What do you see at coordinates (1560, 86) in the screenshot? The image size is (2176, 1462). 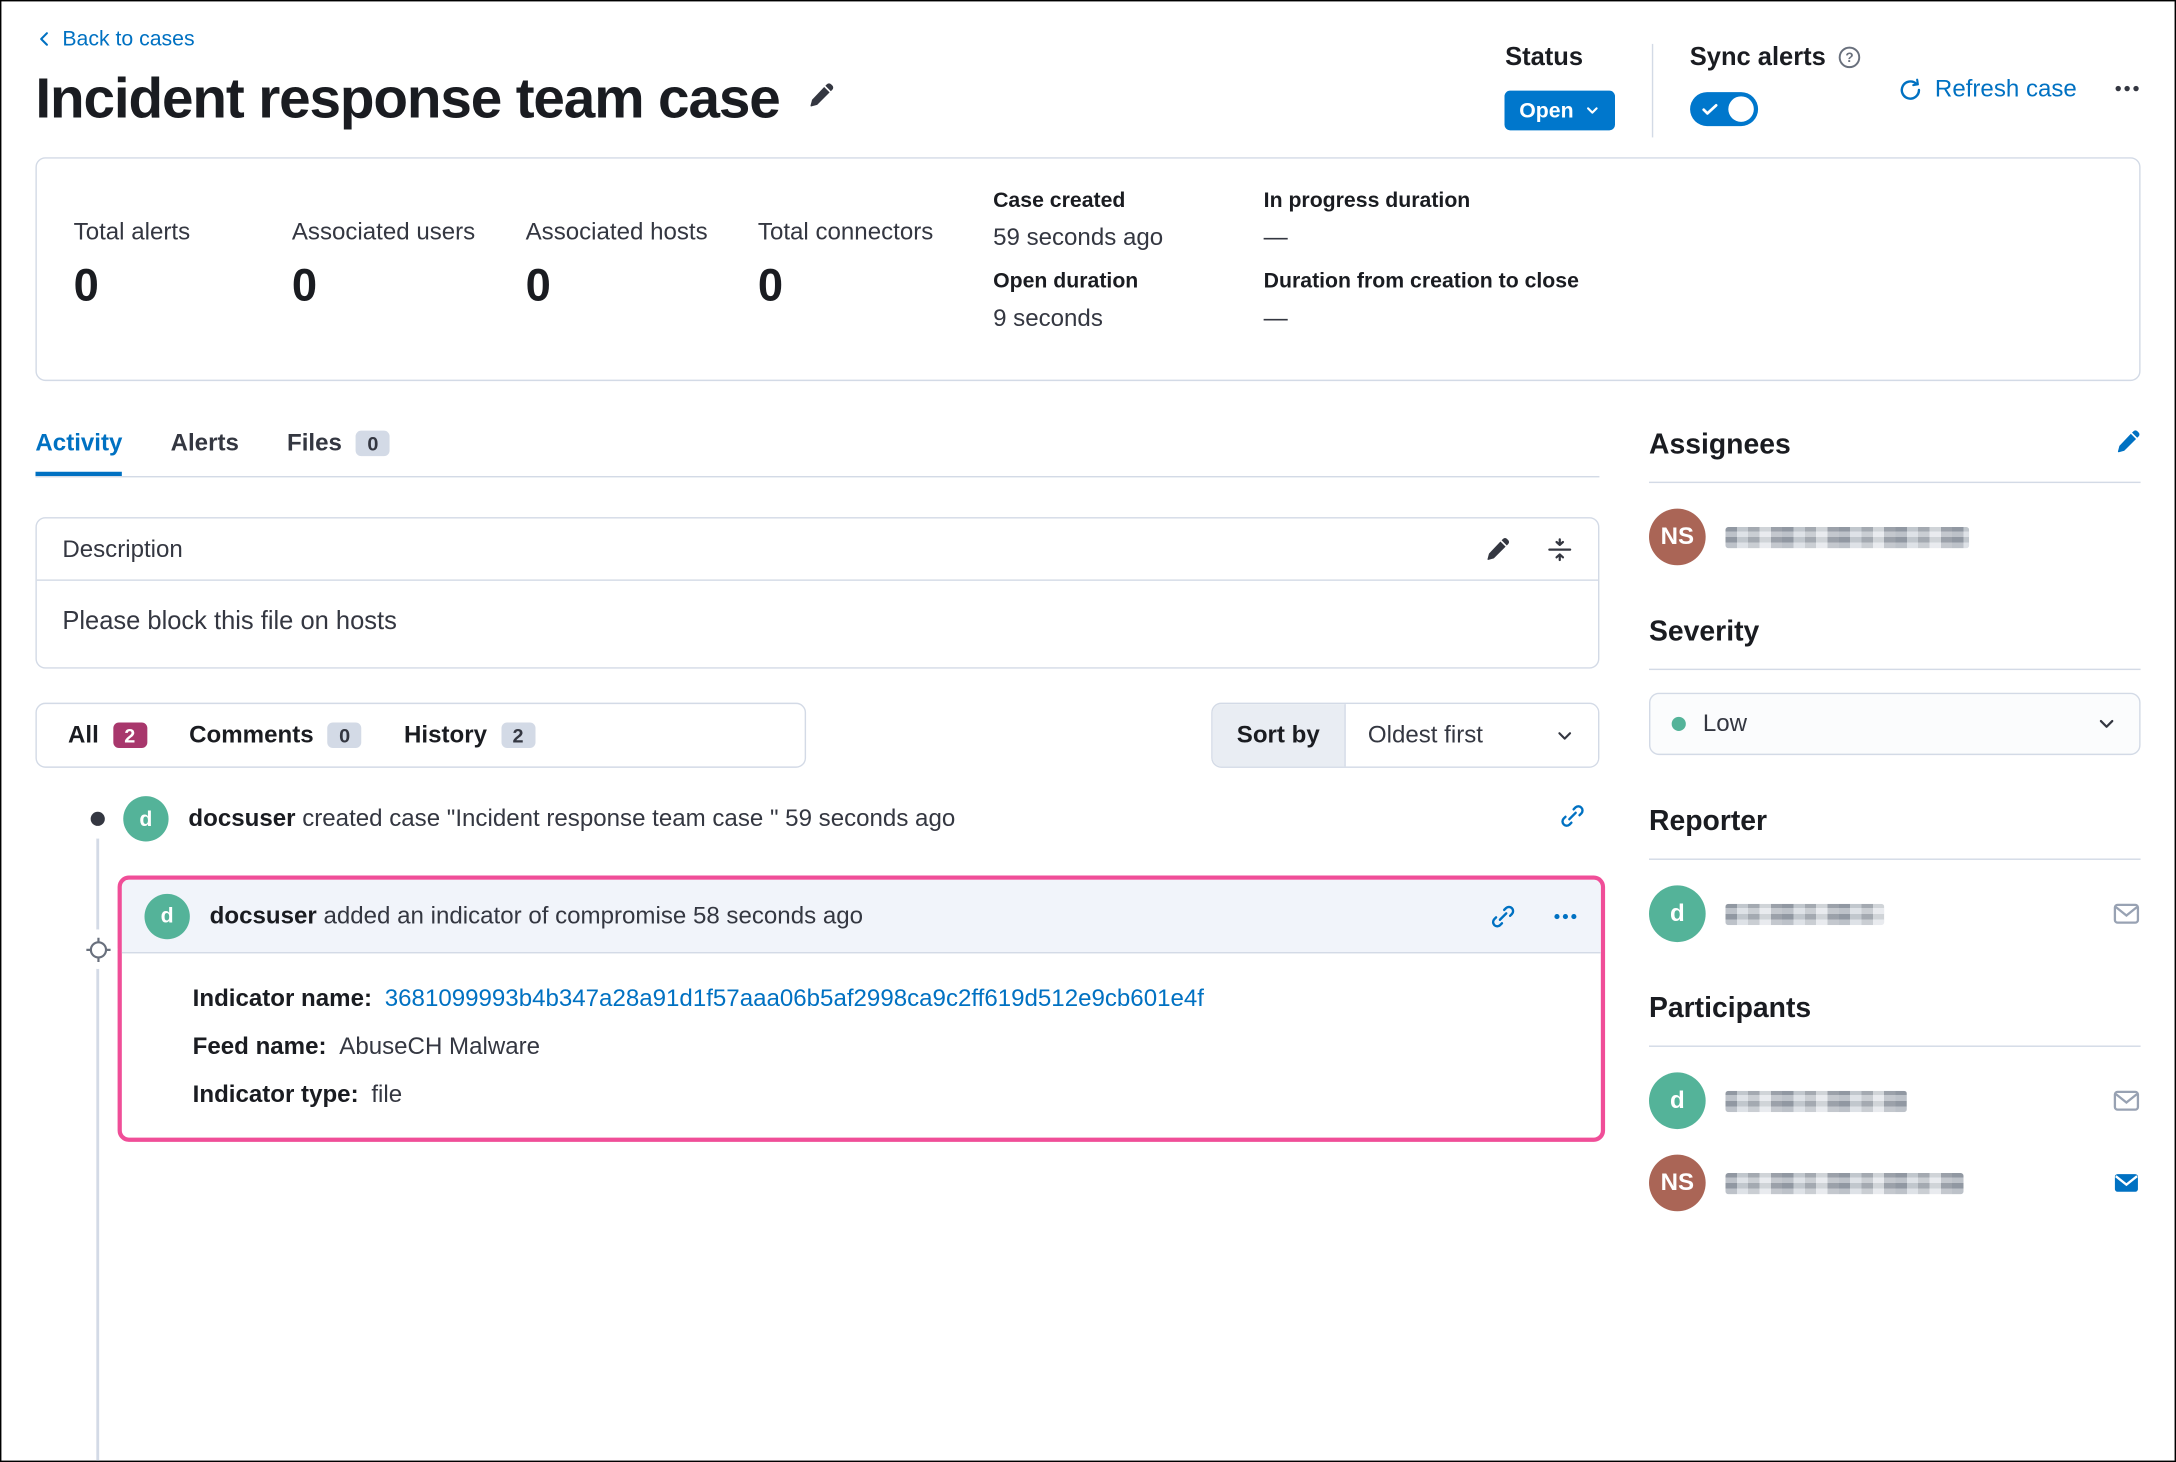 I see `status-control: Status Open` at bounding box center [1560, 86].